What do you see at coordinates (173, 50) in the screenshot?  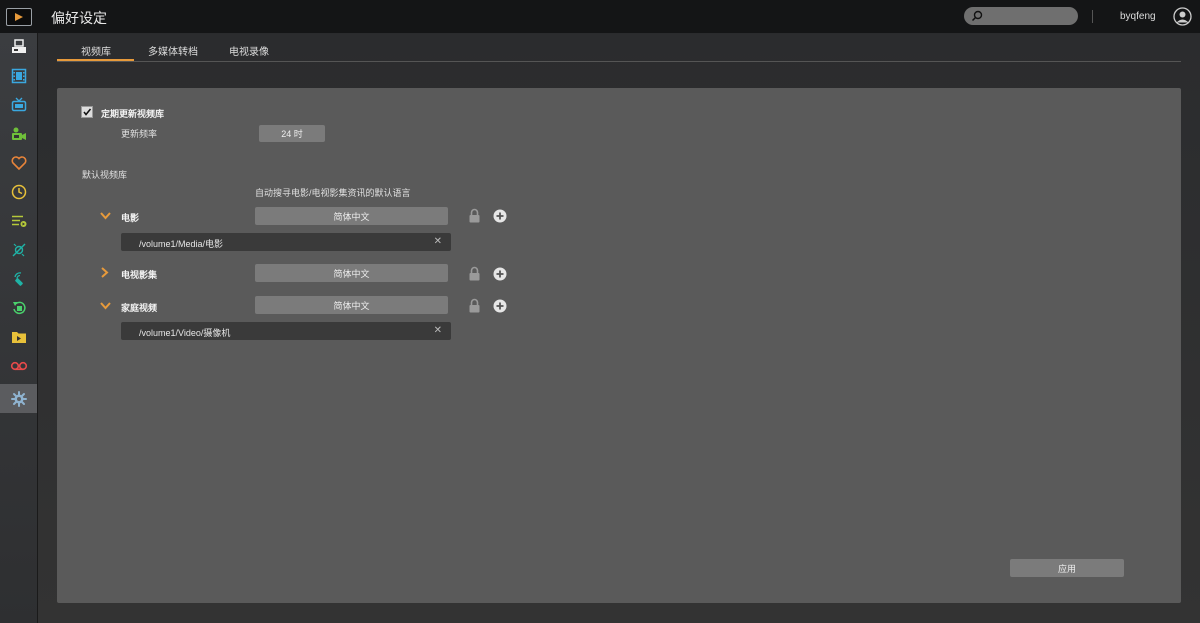 I see `tab-media-conversion: 多媒体转档` at bounding box center [173, 50].